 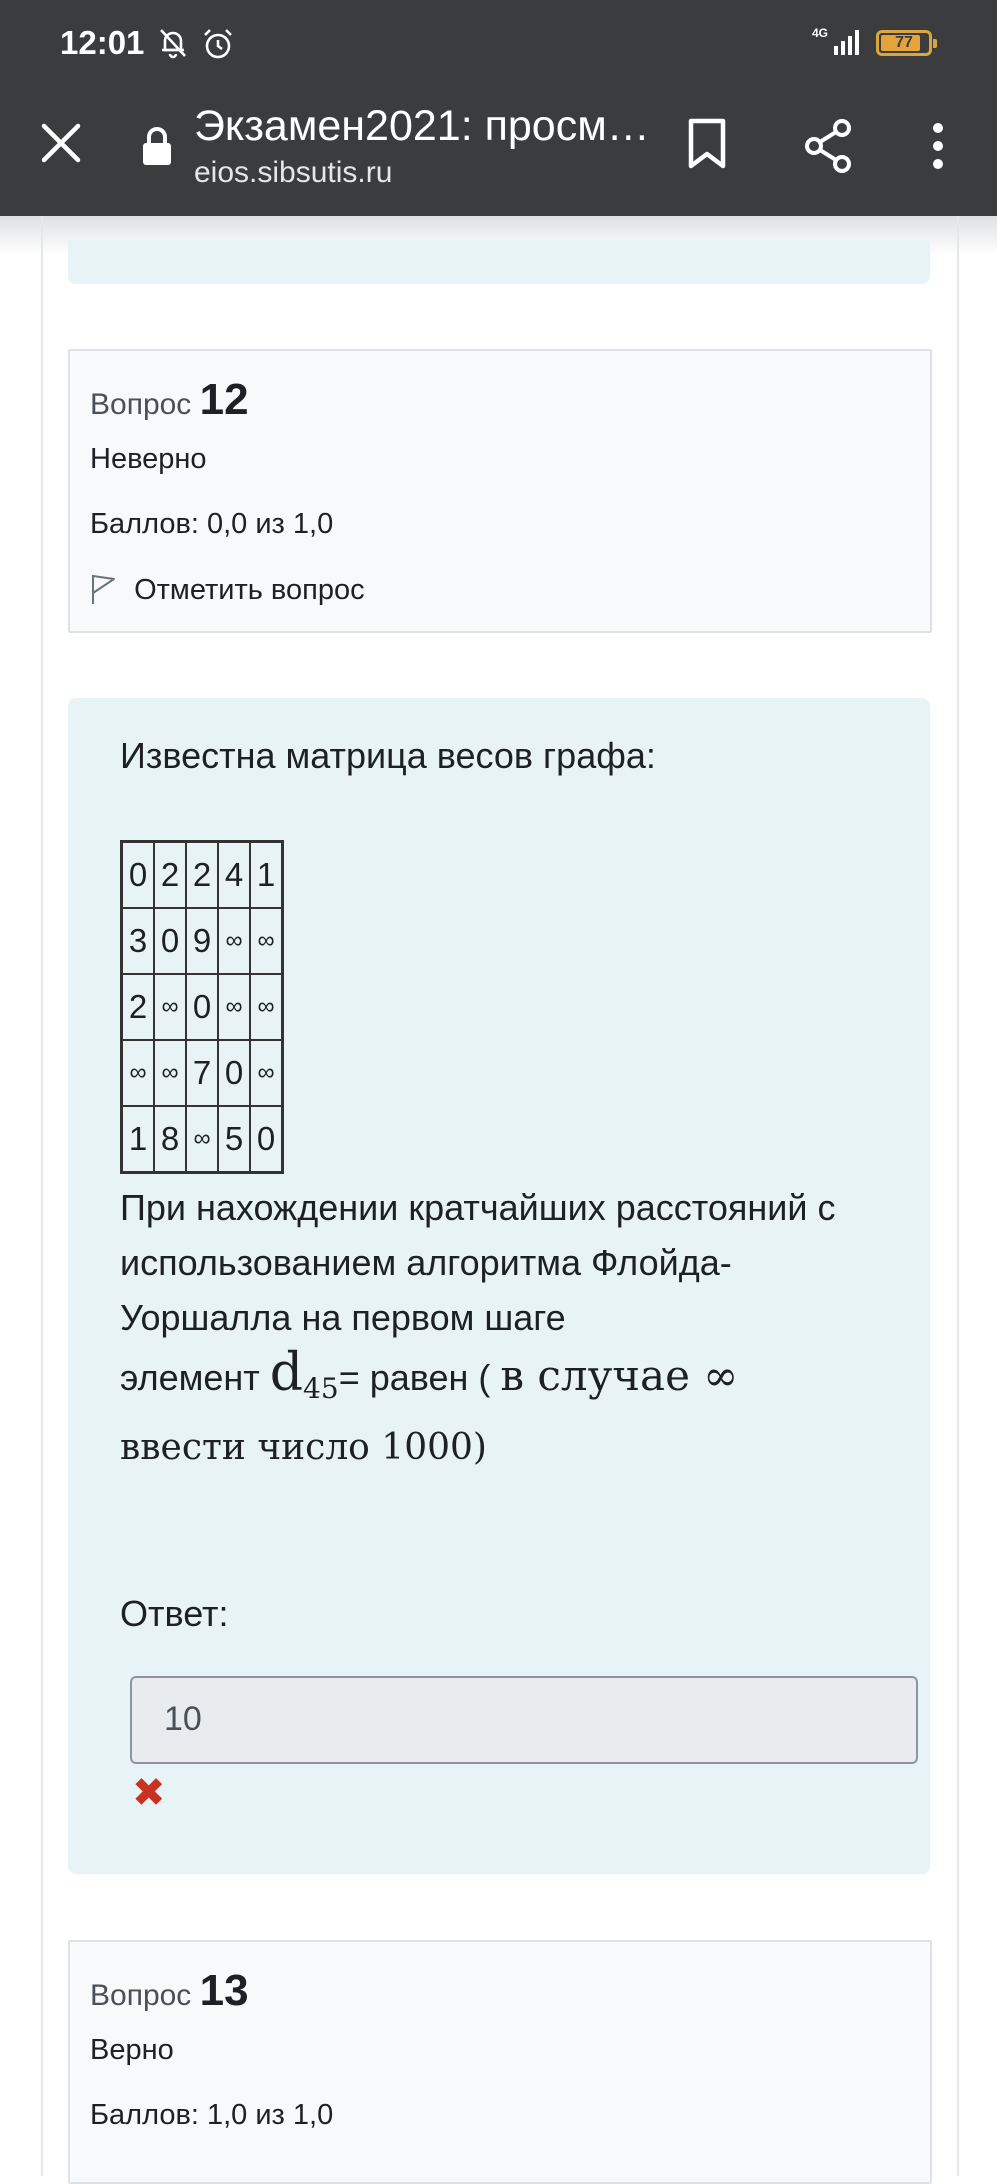 What do you see at coordinates (524, 1720) in the screenshot?
I see `answer-input: 10` at bounding box center [524, 1720].